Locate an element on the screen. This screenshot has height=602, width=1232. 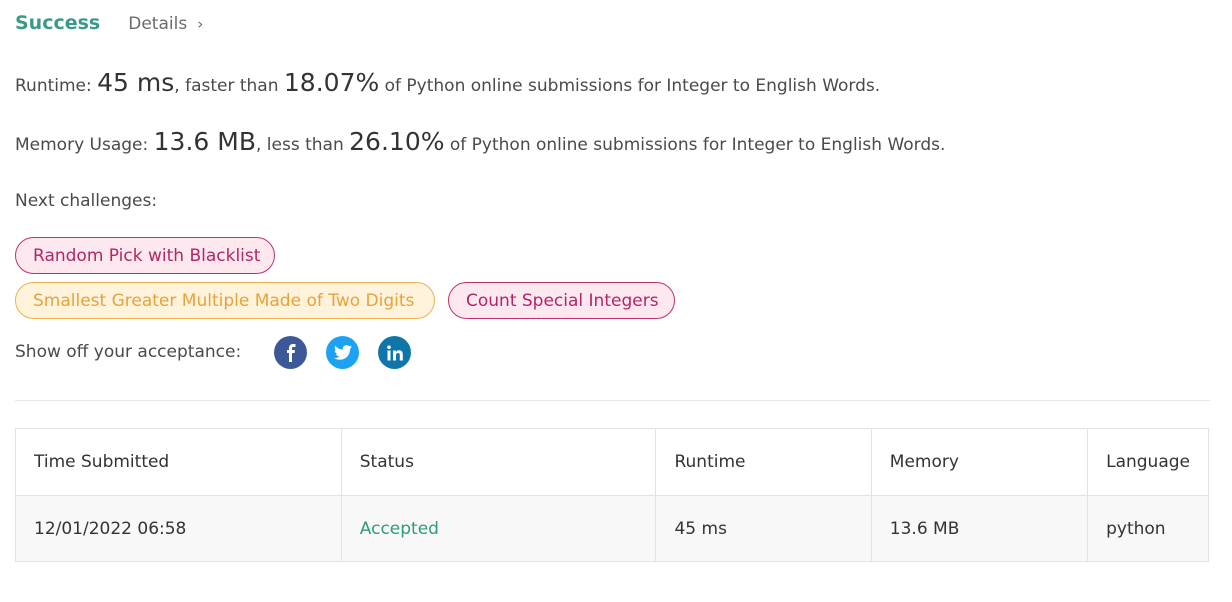
details-label: Details is located at coordinates (158, 24).